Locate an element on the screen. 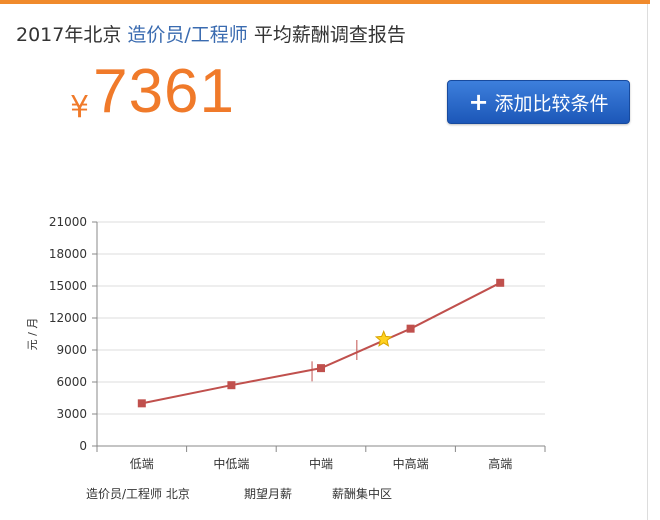 Image resolution: width=660 pixels, height=520 pixels. x-tick-label: 高端 is located at coordinates (500, 463).